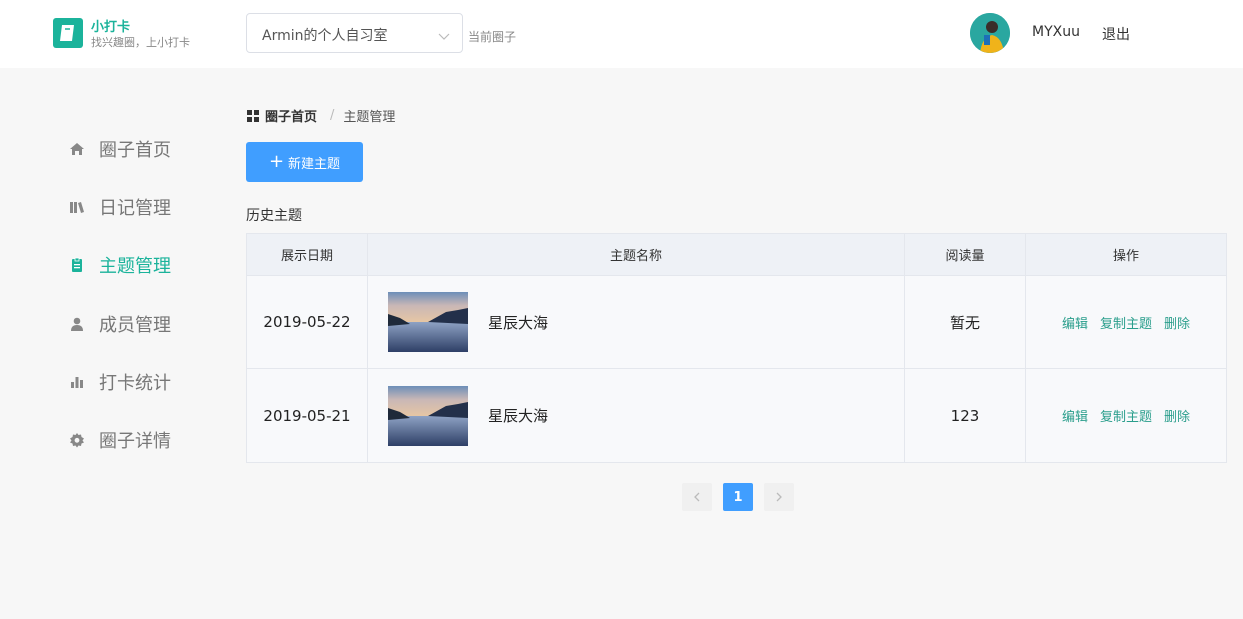 Image resolution: width=1243 pixels, height=619 pixels. I want to click on breadcrumb: 圈子首页 / 主题管理, so click(321, 115).